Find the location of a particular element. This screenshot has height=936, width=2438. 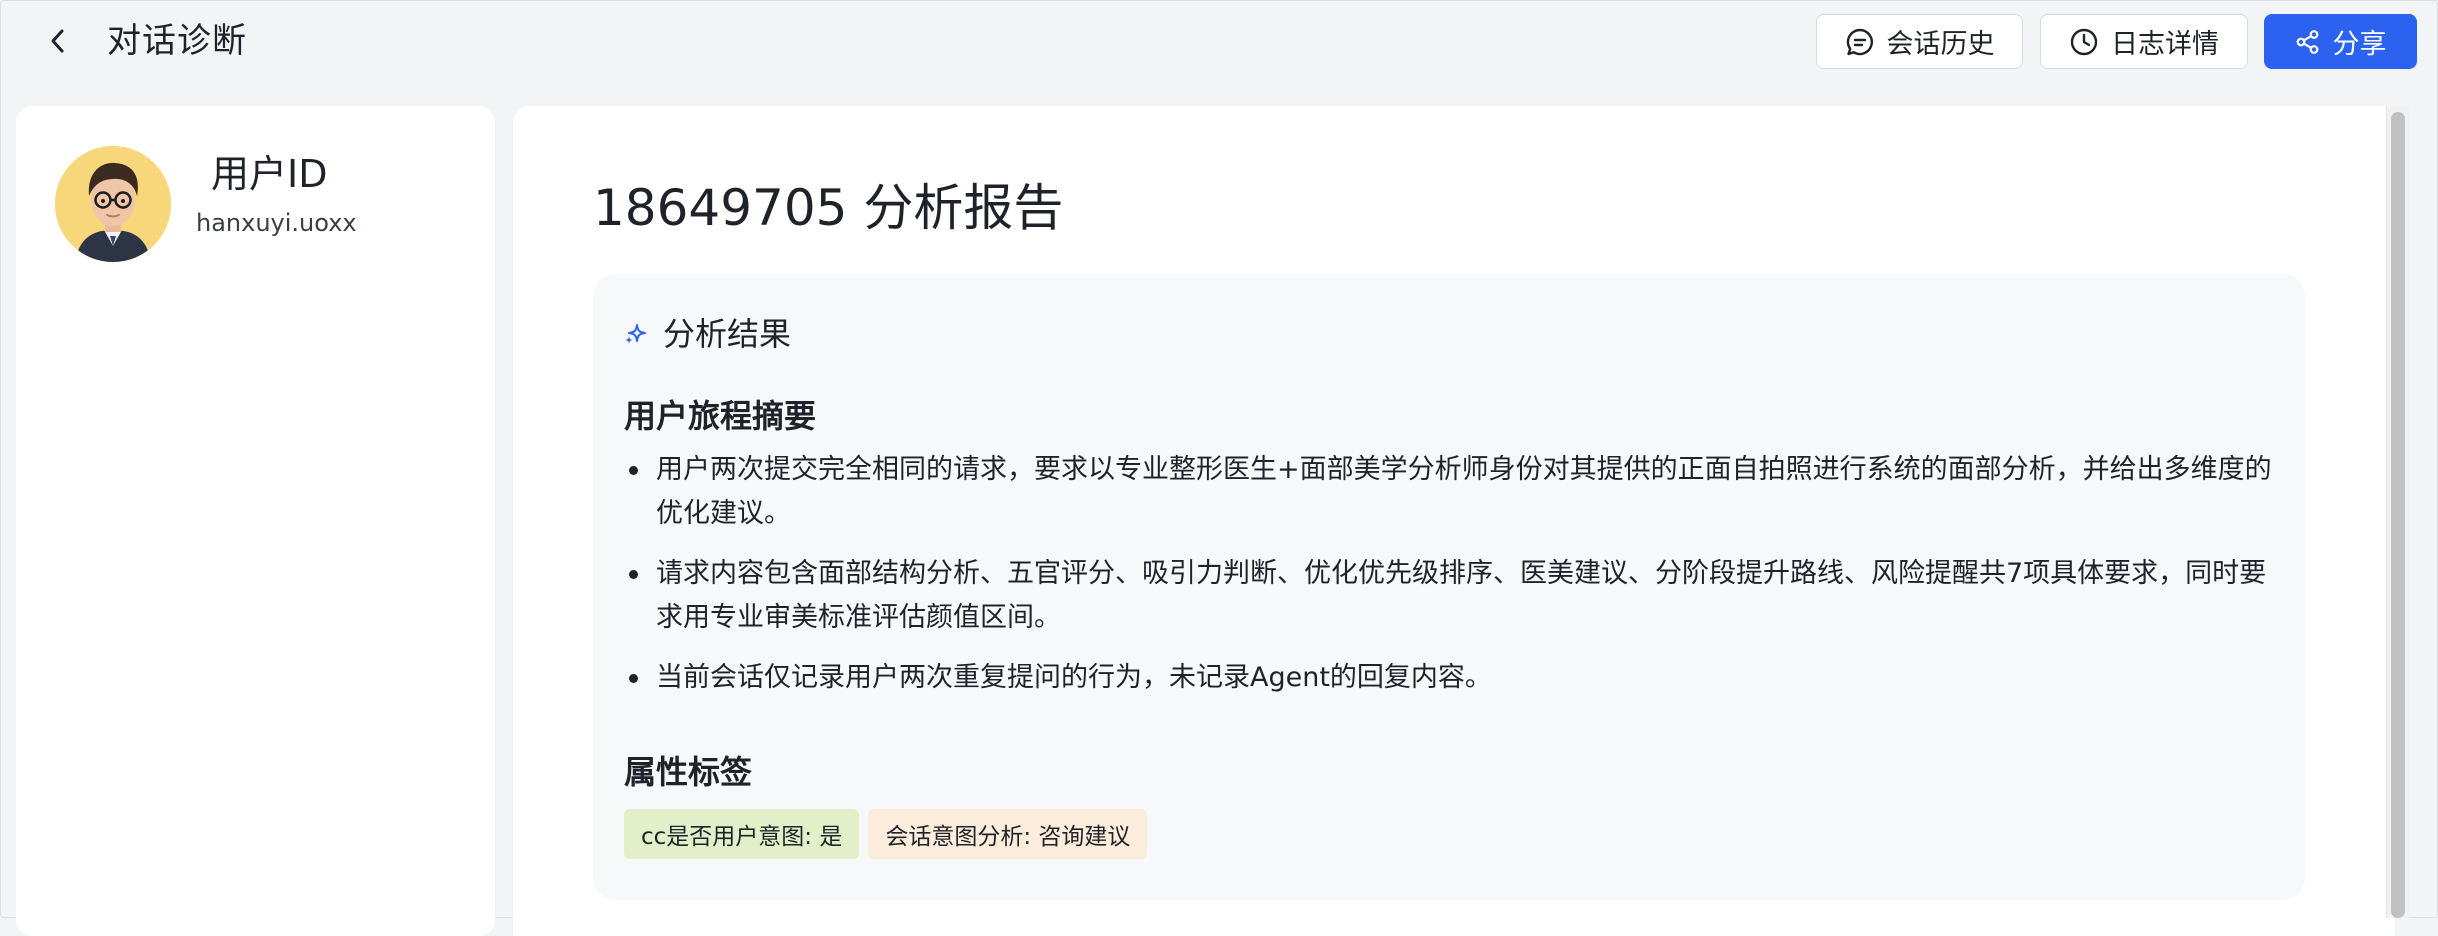

vertical-scrollbar is located at coordinates (2397, 512).